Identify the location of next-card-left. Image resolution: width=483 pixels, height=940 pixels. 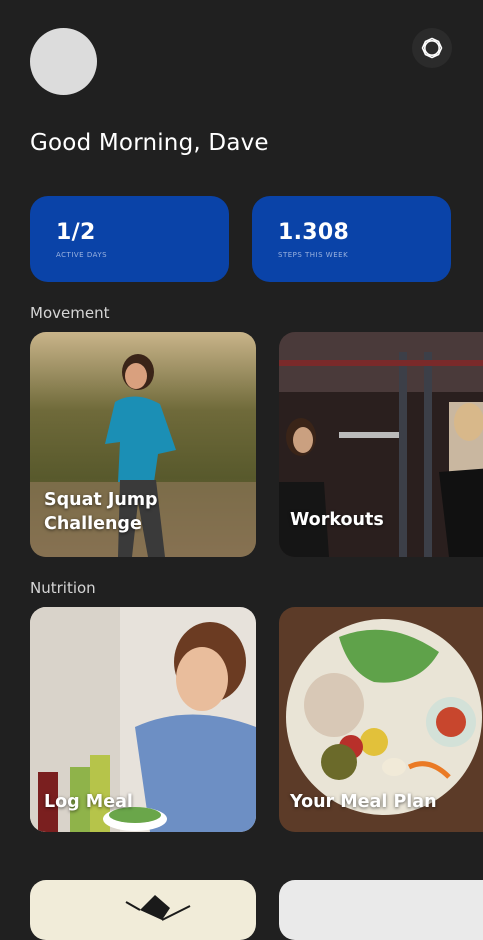
(143, 910).